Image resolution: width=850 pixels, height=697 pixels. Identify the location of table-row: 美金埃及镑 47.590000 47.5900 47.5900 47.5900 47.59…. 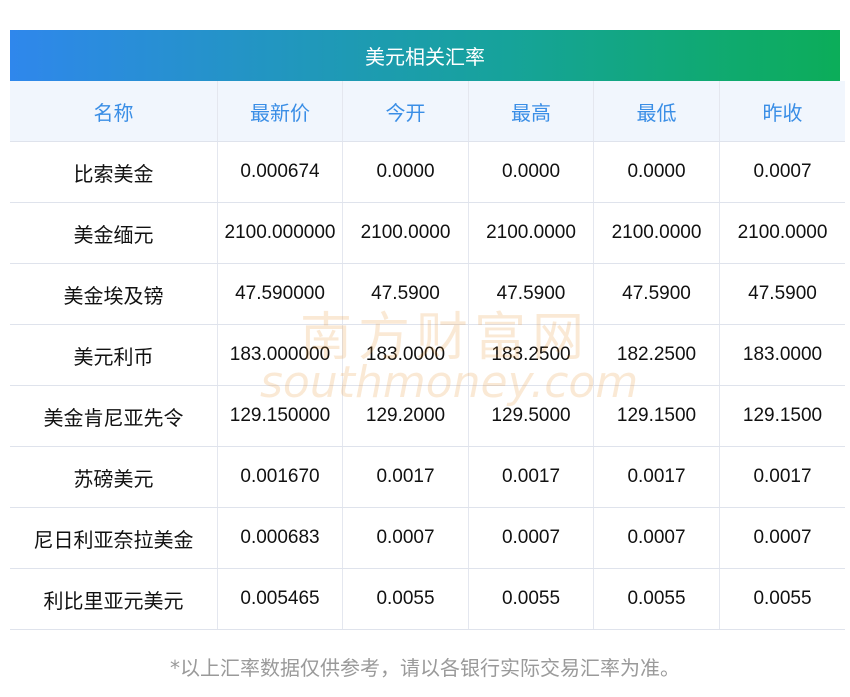
(427, 294).